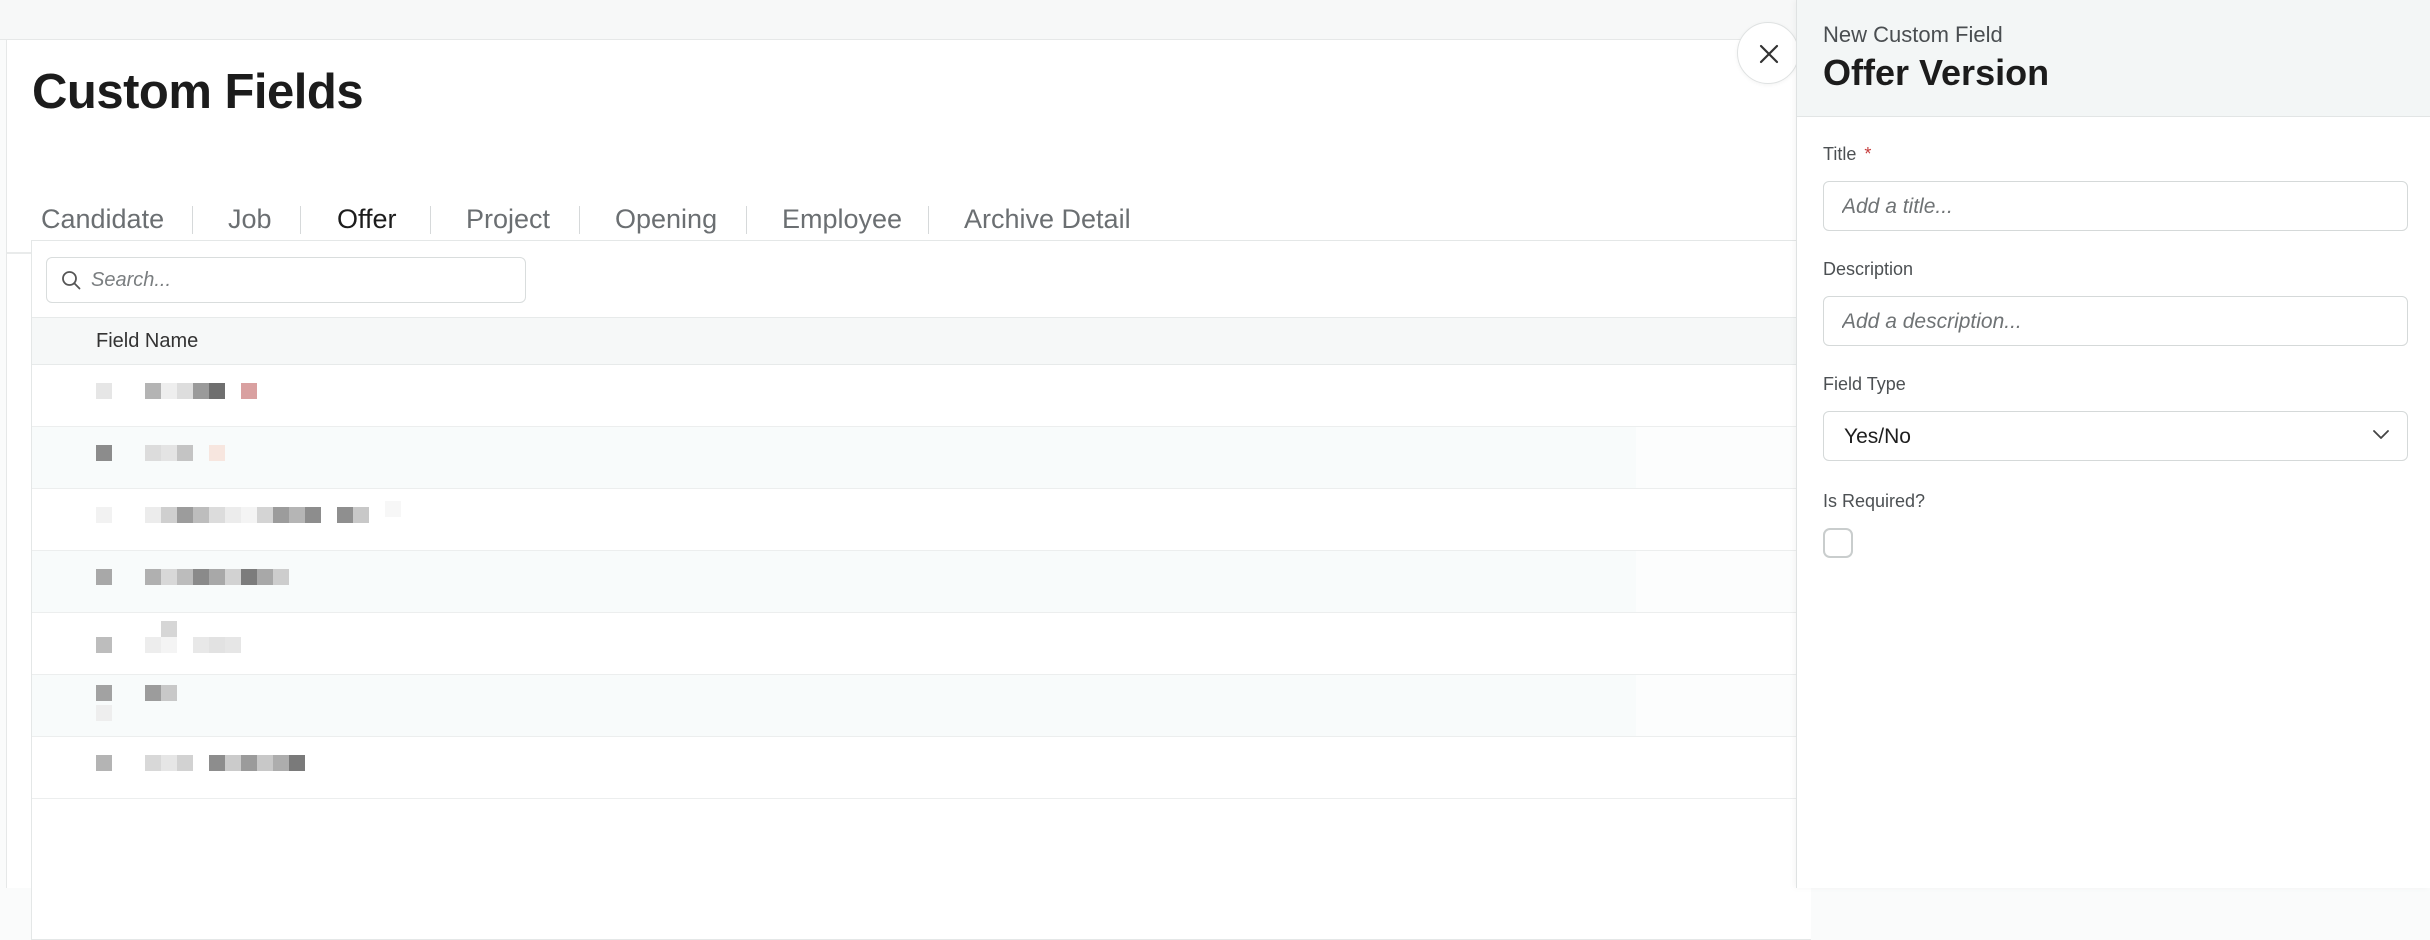 The image size is (2430, 940). I want to click on title-label: Title *, so click(1847, 154).